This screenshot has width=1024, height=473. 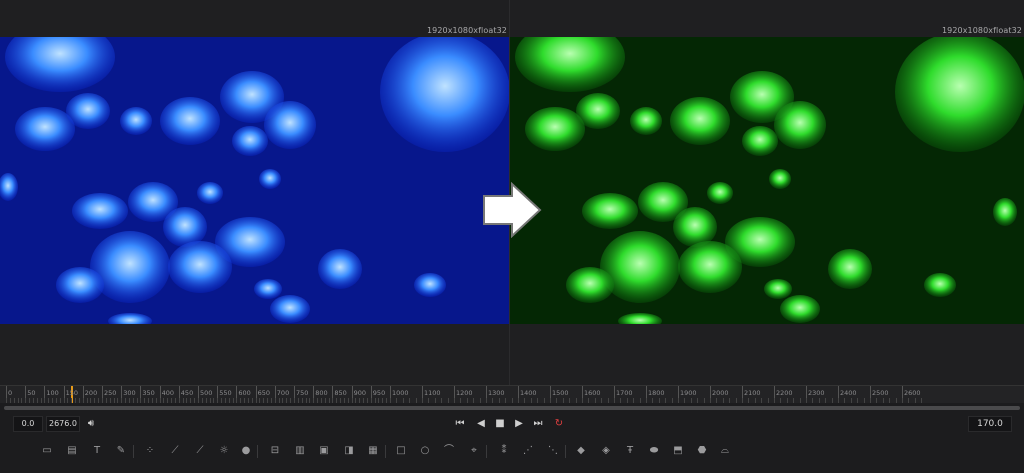 What do you see at coordinates (654, 451) in the screenshot?
I see `3d-camera-icon: ⬬` at bounding box center [654, 451].